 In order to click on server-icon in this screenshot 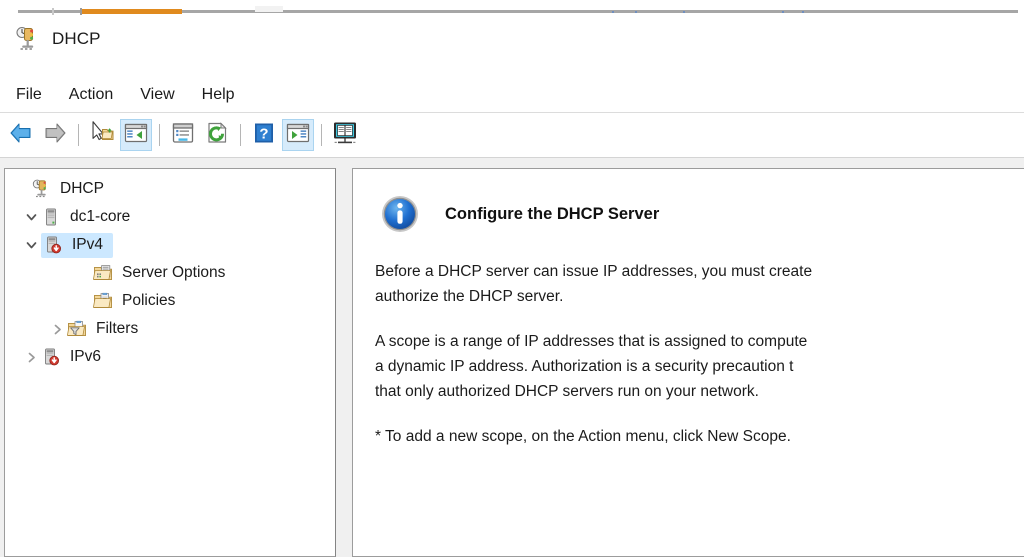, I will do `click(51, 217)`.